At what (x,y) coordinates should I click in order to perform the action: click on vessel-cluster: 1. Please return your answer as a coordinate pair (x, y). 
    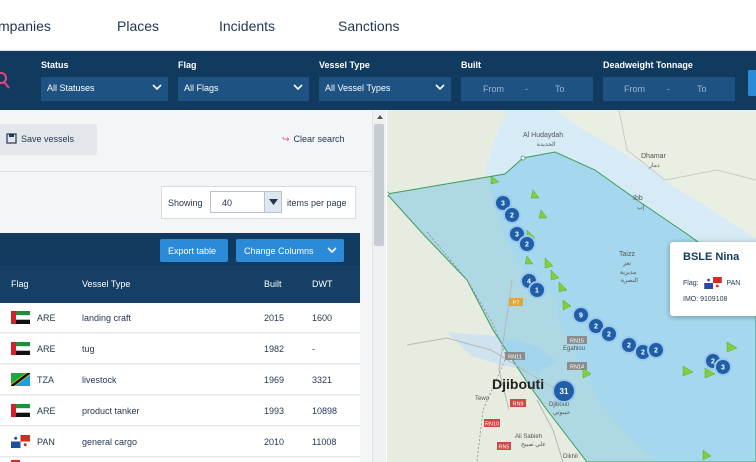
    Looking at the image, I should click on (537, 290).